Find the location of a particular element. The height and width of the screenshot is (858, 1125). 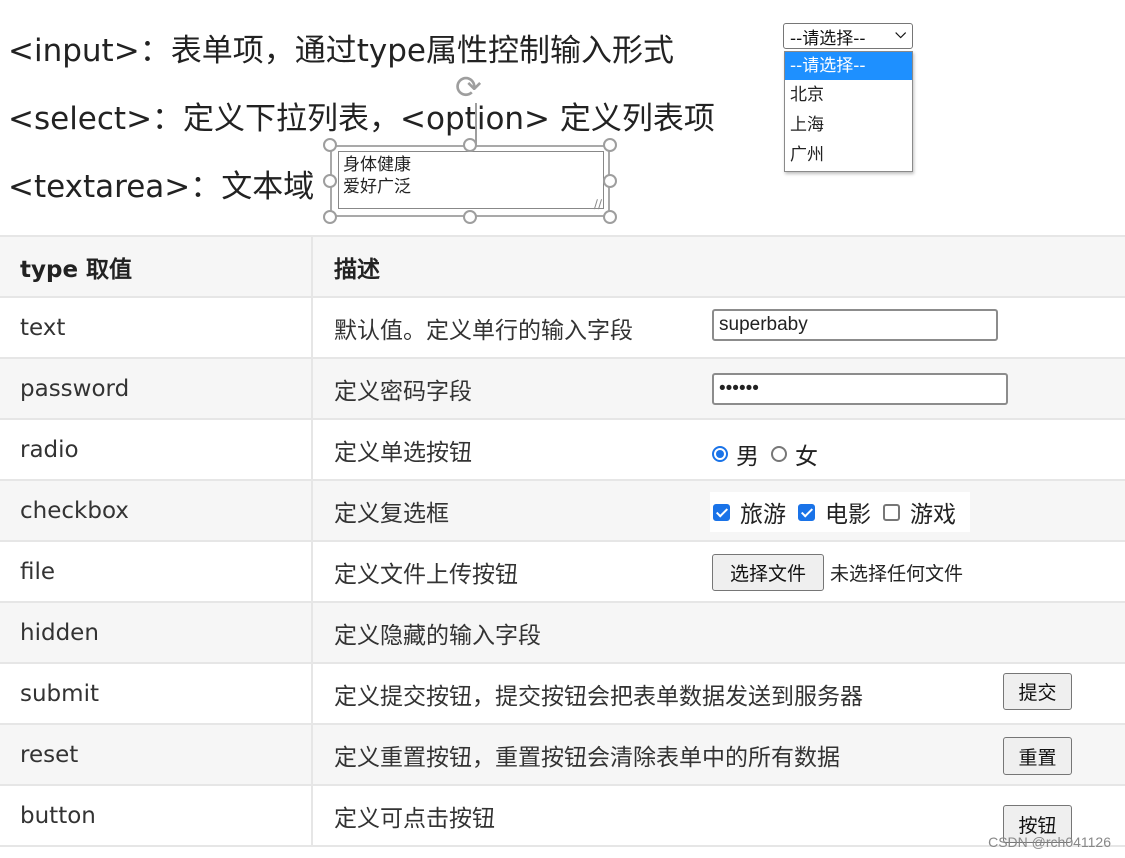

file-input-demo: 选择文件 未选择任何文件 is located at coordinates (837, 572).